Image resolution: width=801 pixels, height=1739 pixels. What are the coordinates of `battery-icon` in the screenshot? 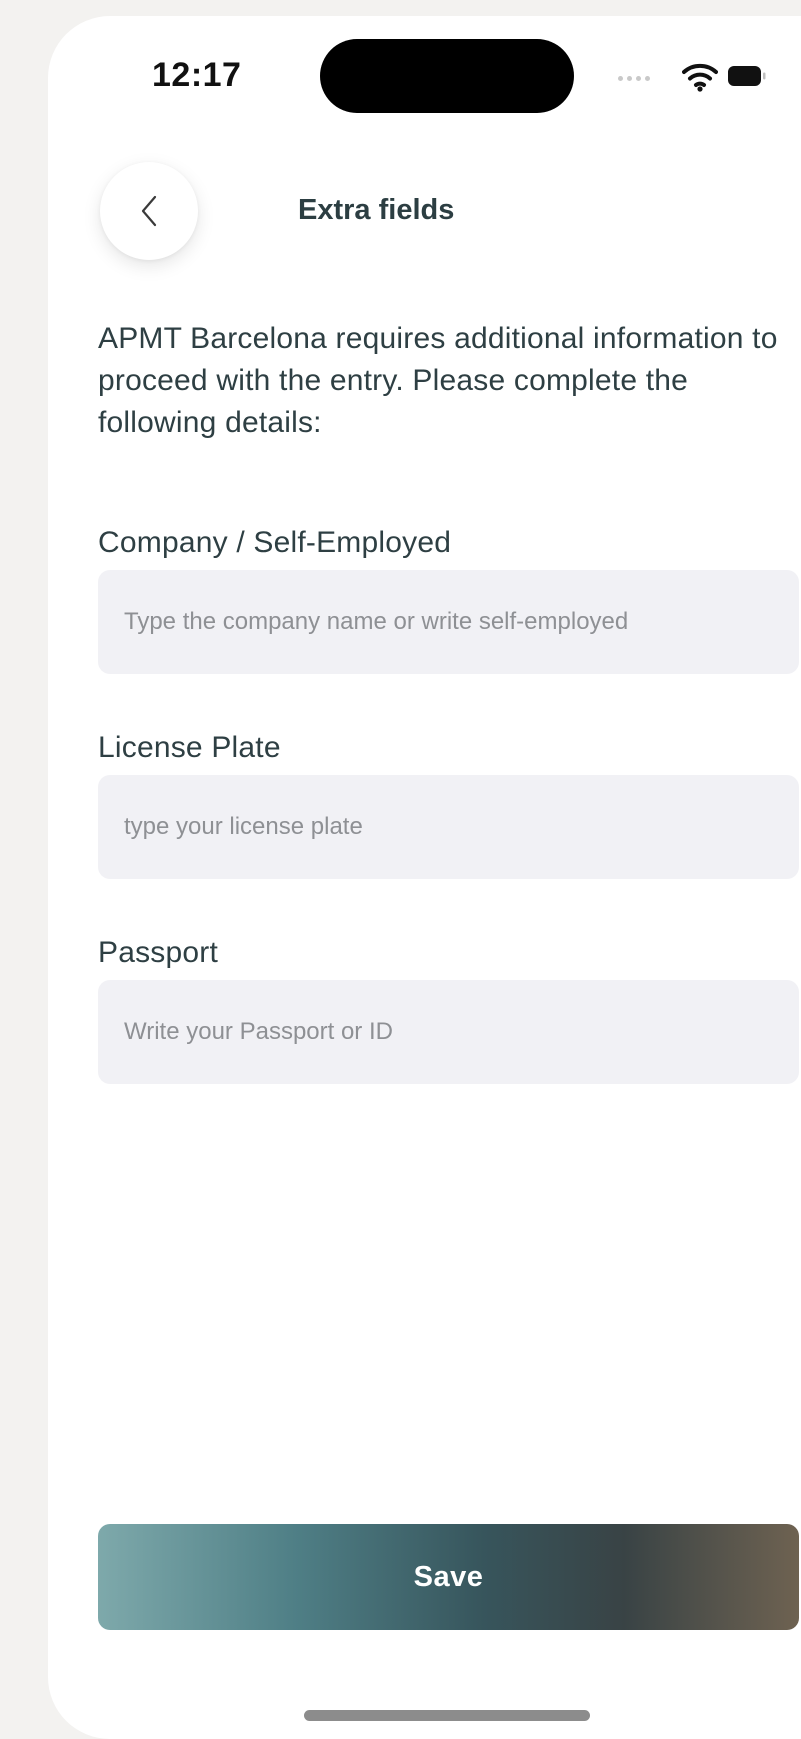 It's located at (747, 76).